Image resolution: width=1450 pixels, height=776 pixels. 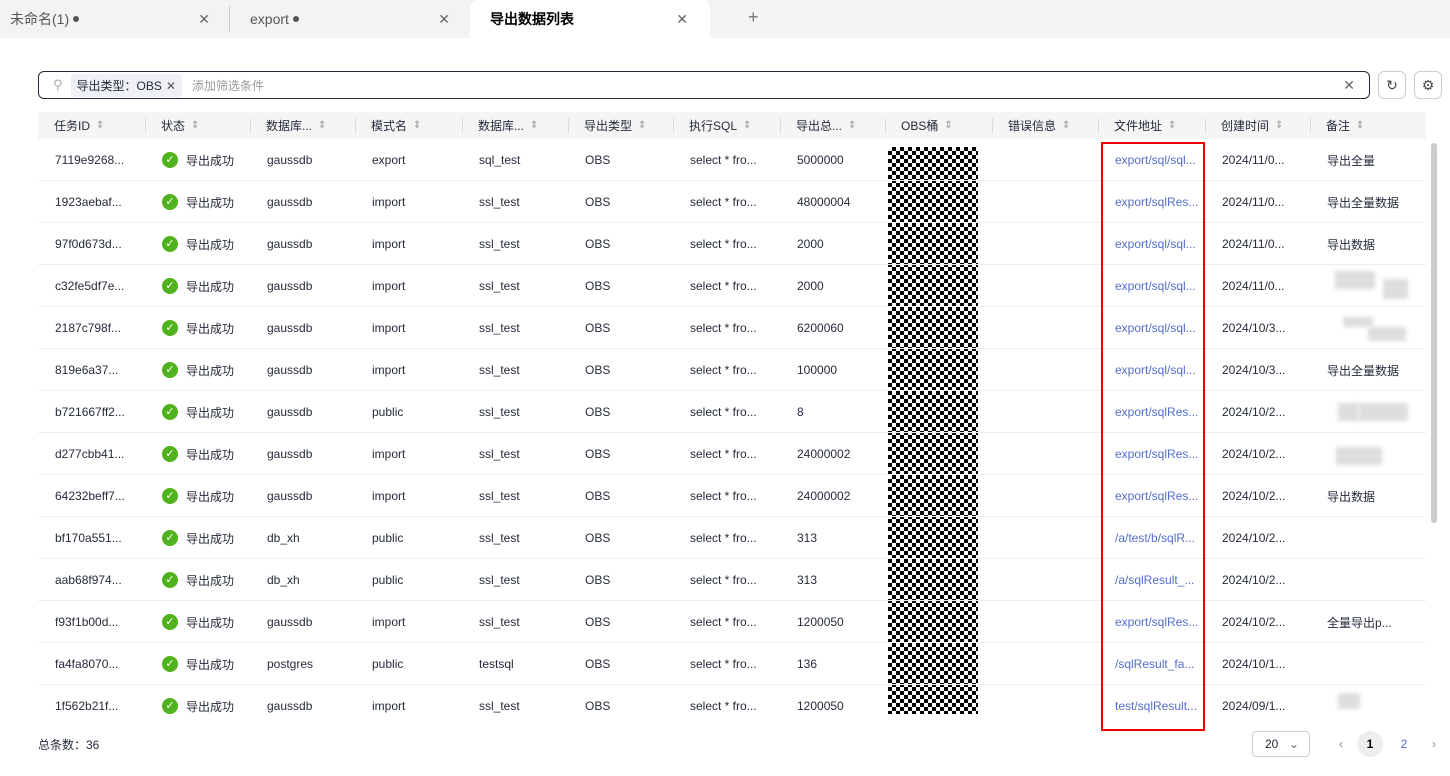 I want to click on clear-icon: ✕, so click(x=1349, y=85).